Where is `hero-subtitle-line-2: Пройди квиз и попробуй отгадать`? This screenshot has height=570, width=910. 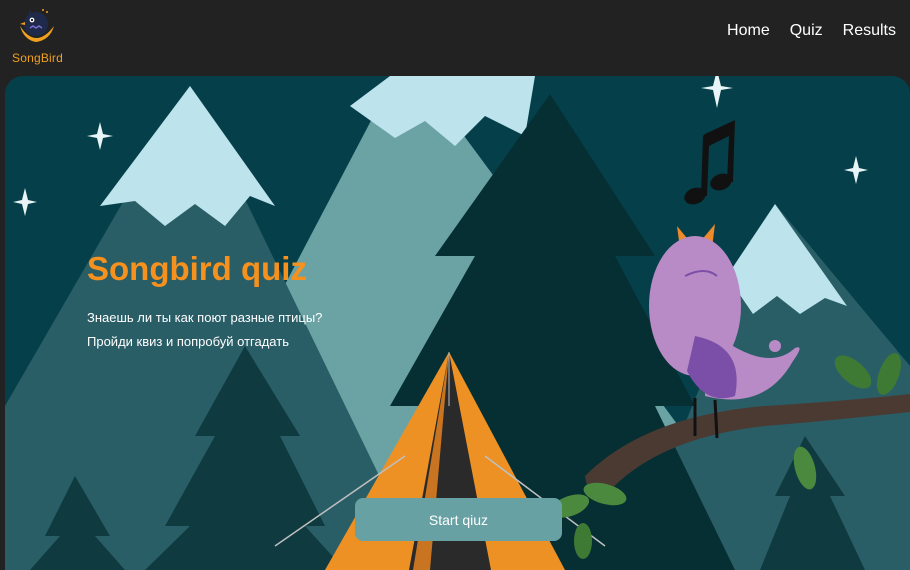
hero-subtitle-line-2: Пройди квиз и попробуй отгадать is located at coordinates (188, 341).